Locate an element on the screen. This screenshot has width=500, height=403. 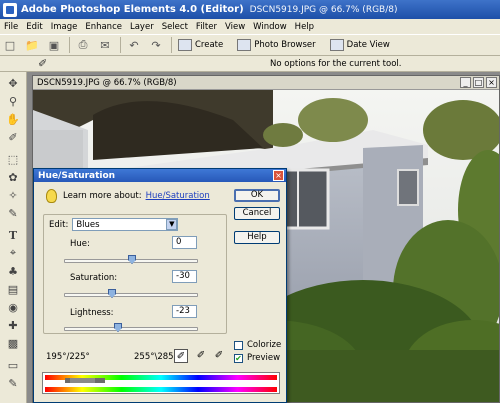
cancel-button: Cancel is located at coordinates (257, 213).